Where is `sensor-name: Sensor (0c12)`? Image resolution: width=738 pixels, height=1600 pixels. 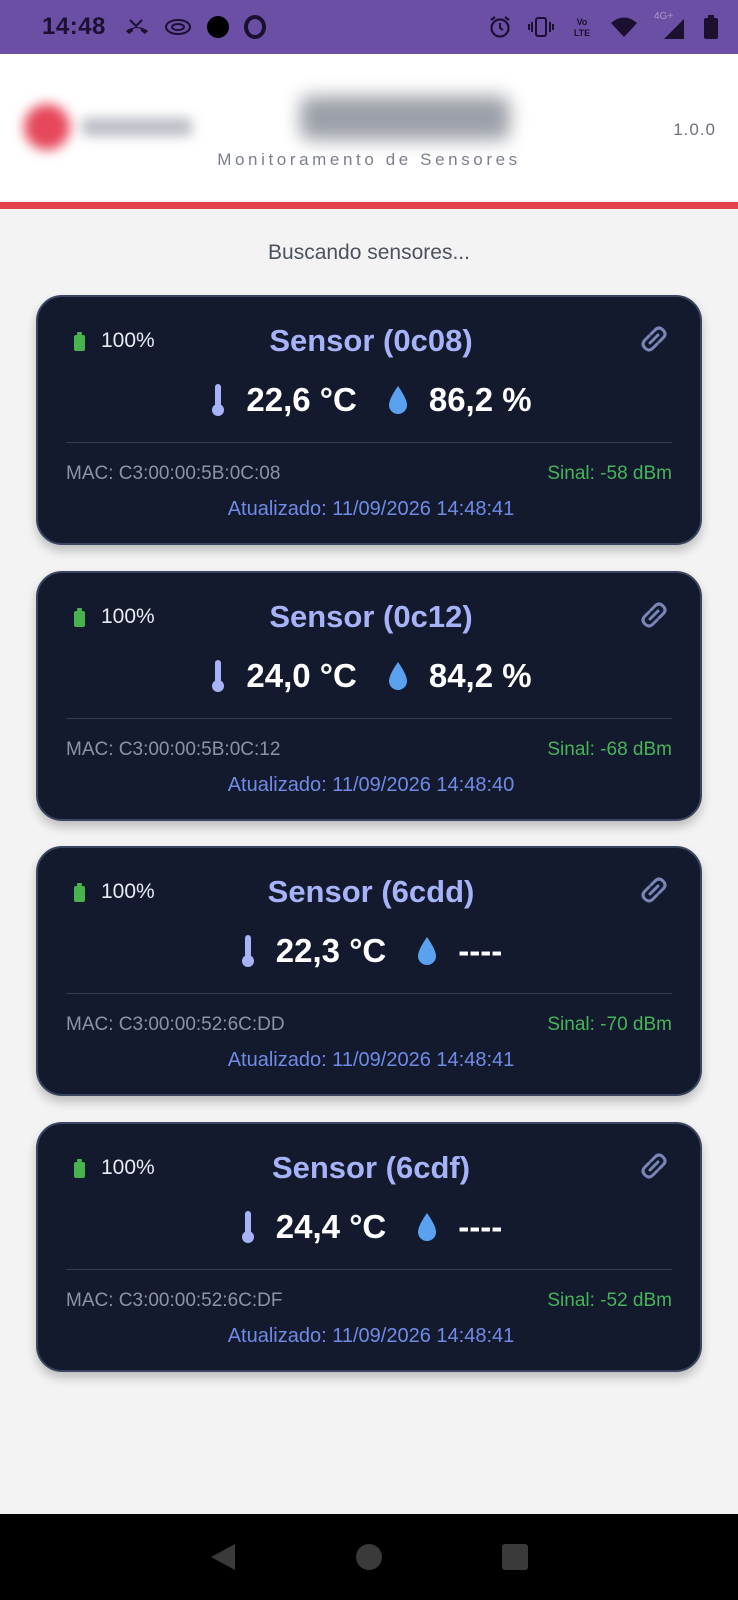 sensor-name: Sensor (0c12) is located at coordinates (371, 616).